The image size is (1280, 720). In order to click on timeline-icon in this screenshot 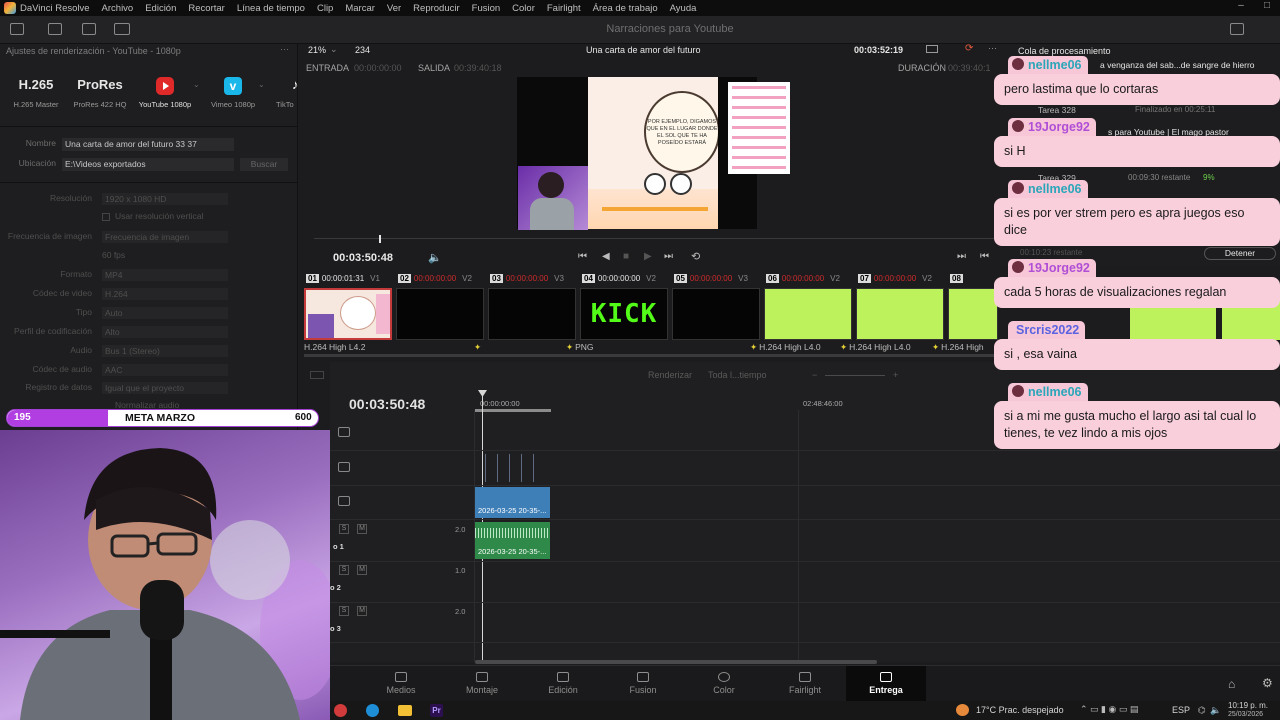, I will do `click(89, 29)`.